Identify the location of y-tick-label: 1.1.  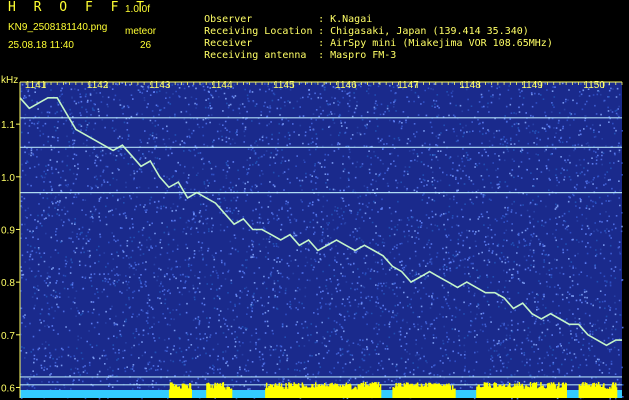
(8, 125).